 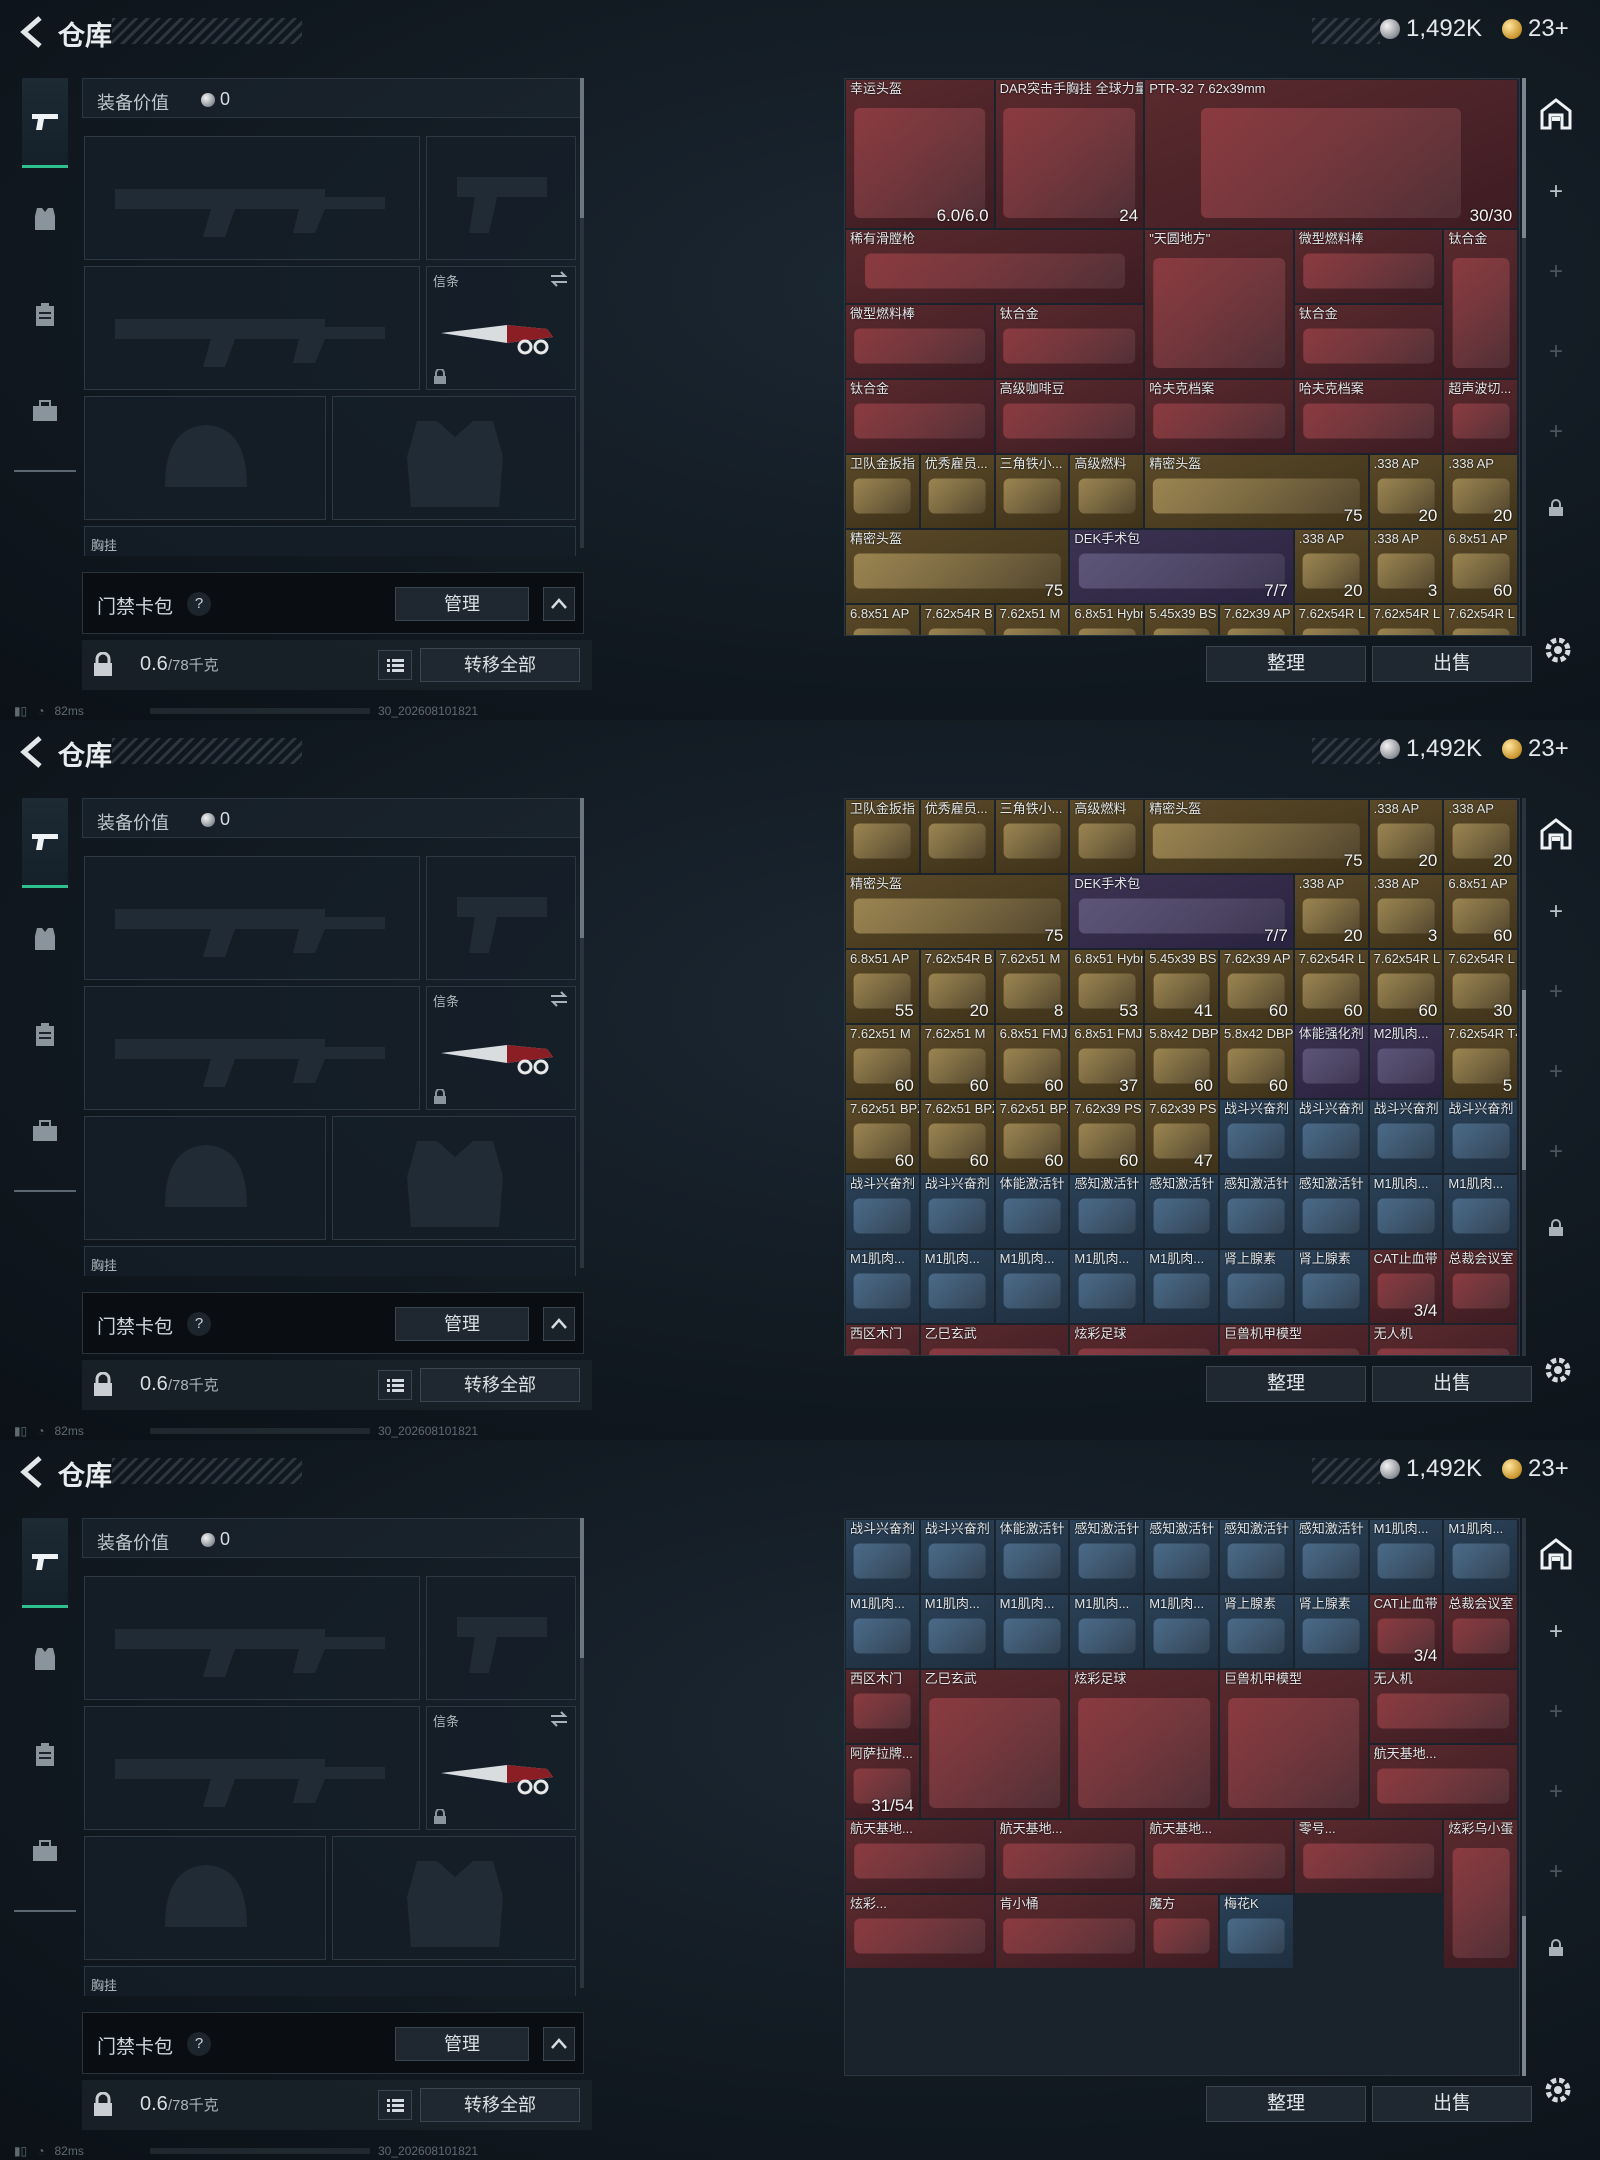 What do you see at coordinates (1256, 1931) in the screenshot?
I see `inventory-item: 梅花K` at bounding box center [1256, 1931].